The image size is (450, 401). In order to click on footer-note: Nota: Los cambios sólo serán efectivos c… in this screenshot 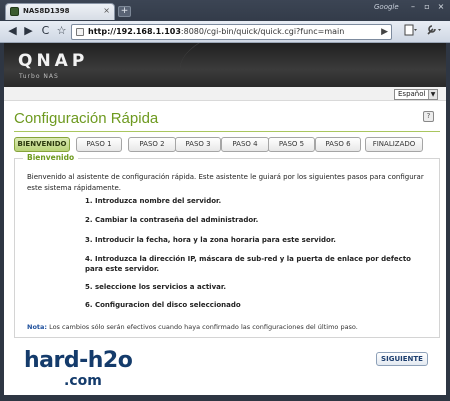, I will do `click(192, 327)`.